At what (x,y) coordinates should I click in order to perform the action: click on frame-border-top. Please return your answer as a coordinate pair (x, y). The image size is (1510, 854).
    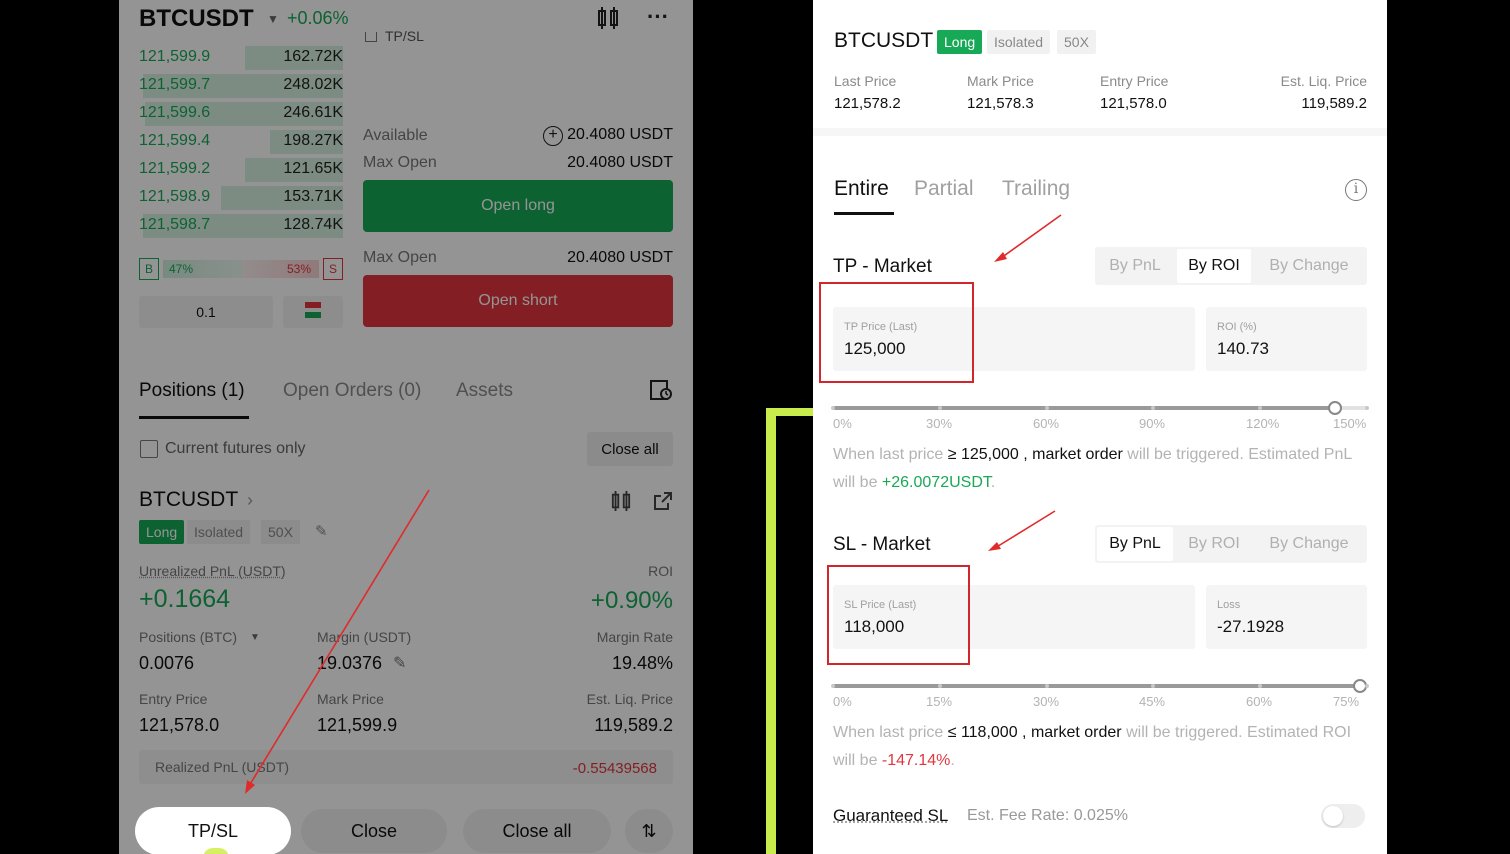
    Looking at the image, I should click on (790, 412).